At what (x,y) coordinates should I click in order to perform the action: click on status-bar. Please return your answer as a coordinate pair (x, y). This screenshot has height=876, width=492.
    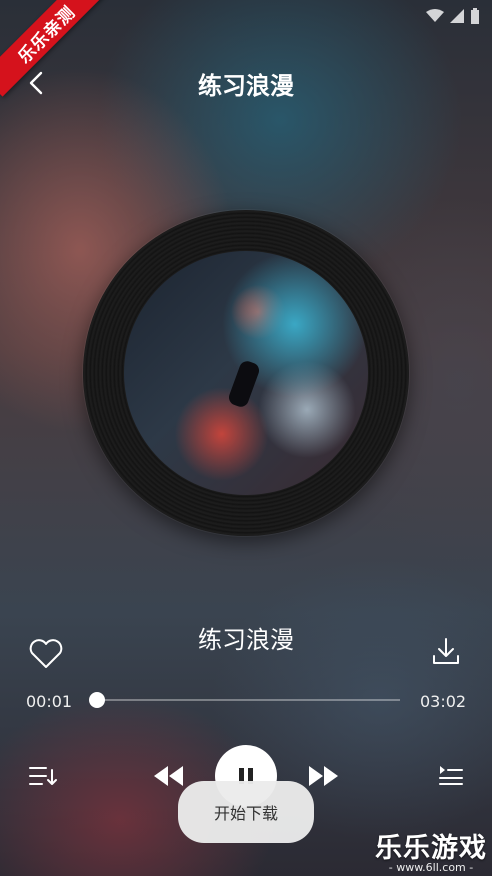
    Looking at the image, I should click on (453, 16).